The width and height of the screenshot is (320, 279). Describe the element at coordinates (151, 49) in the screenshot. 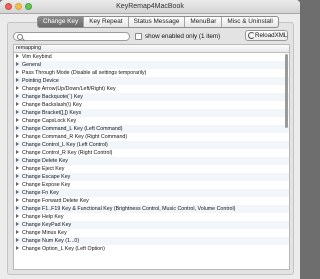

I see `list-column-header: remapping` at that location.